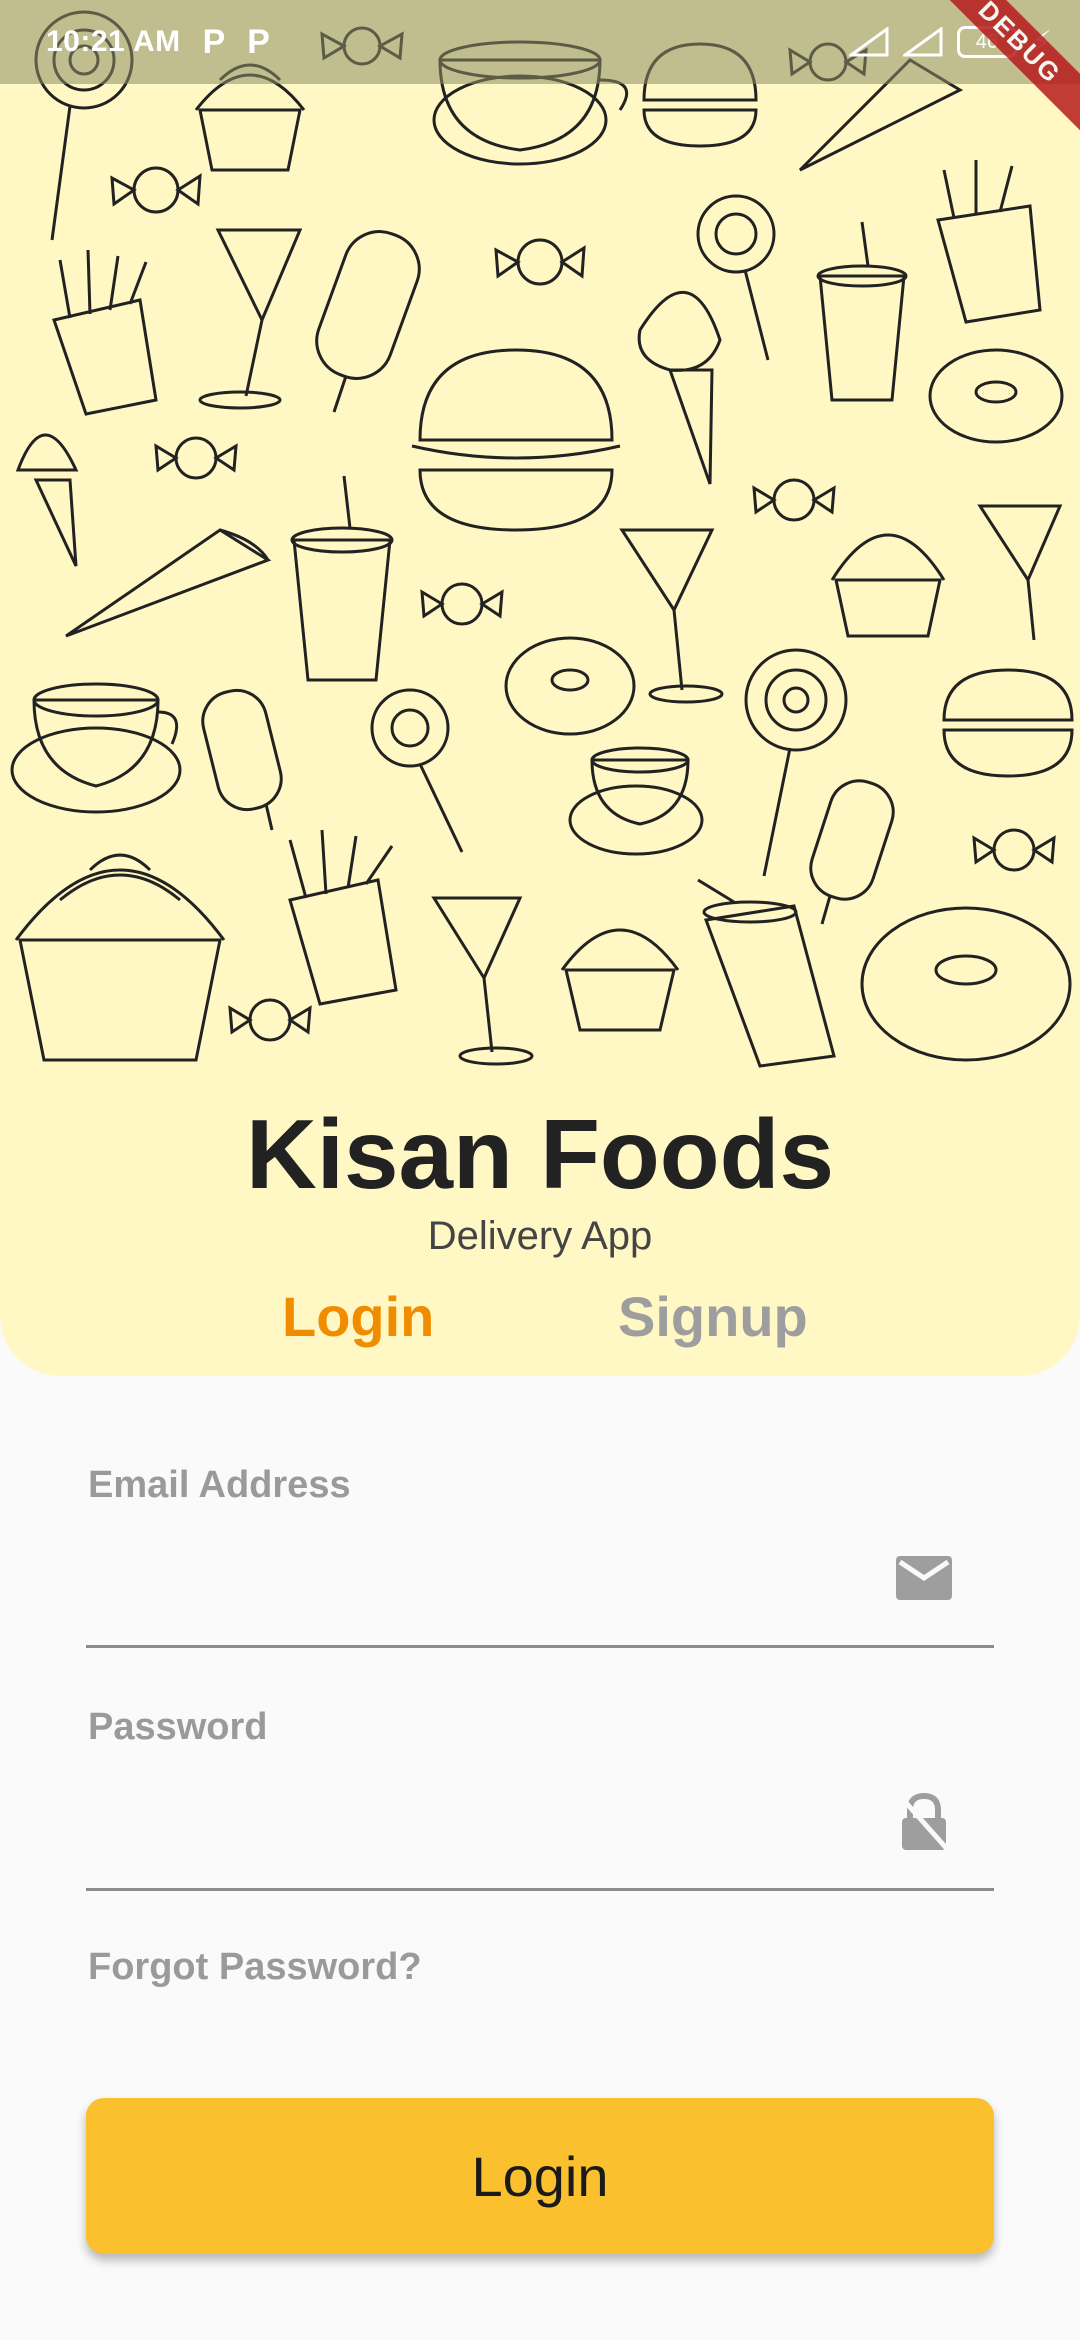 This screenshot has height=2340, width=1080. Describe the element at coordinates (478, 1576) in the screenshot. I see `email-field` at that location.